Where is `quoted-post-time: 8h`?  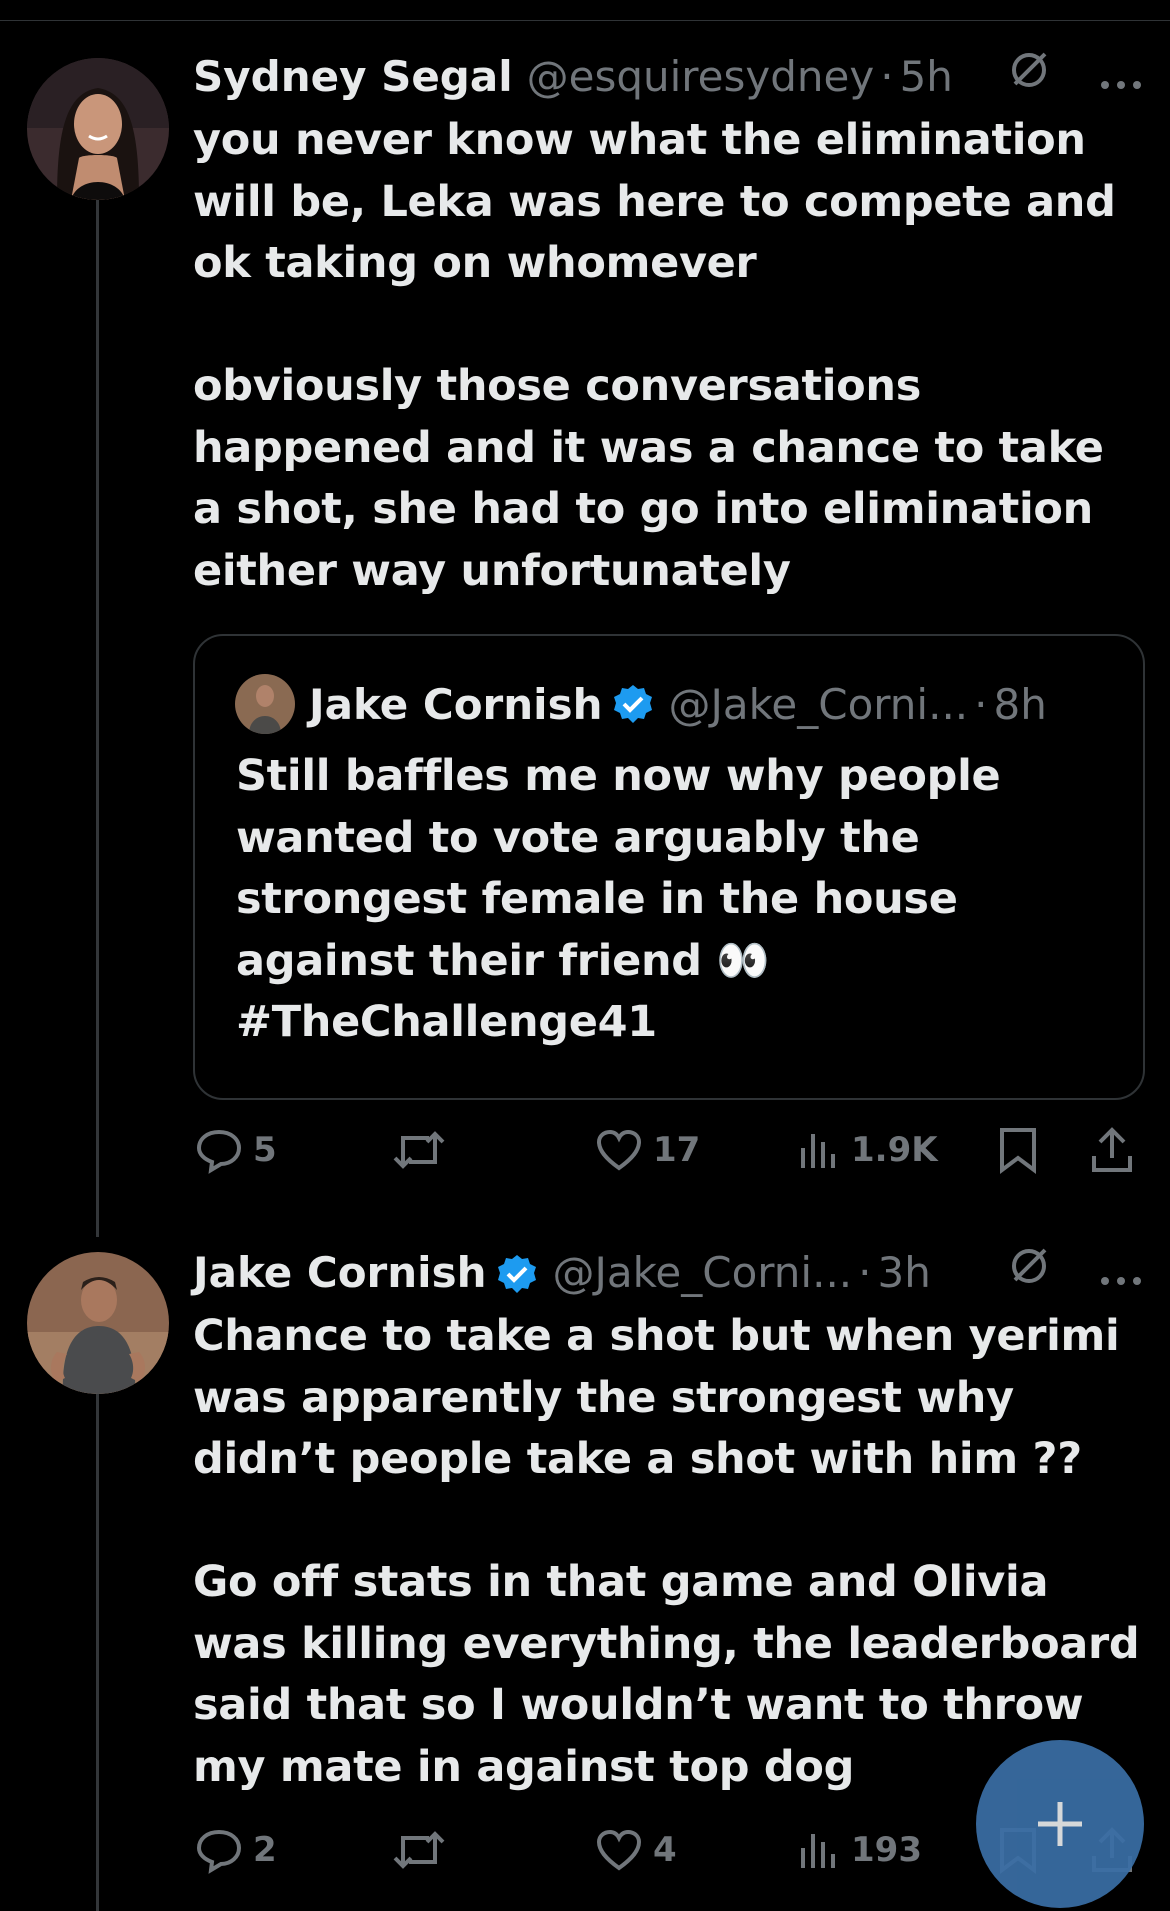 quoted-post-time: 8h is located at coordinates (1020, 704).